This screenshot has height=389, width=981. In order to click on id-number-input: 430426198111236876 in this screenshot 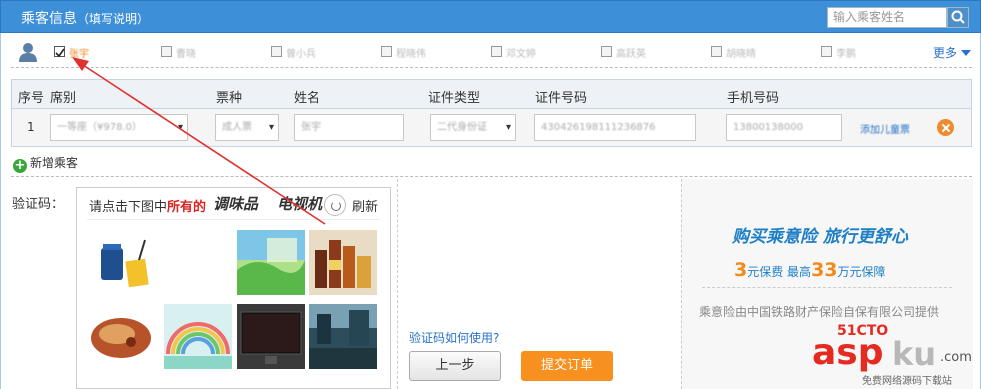, I will do `click(615, 127)`.